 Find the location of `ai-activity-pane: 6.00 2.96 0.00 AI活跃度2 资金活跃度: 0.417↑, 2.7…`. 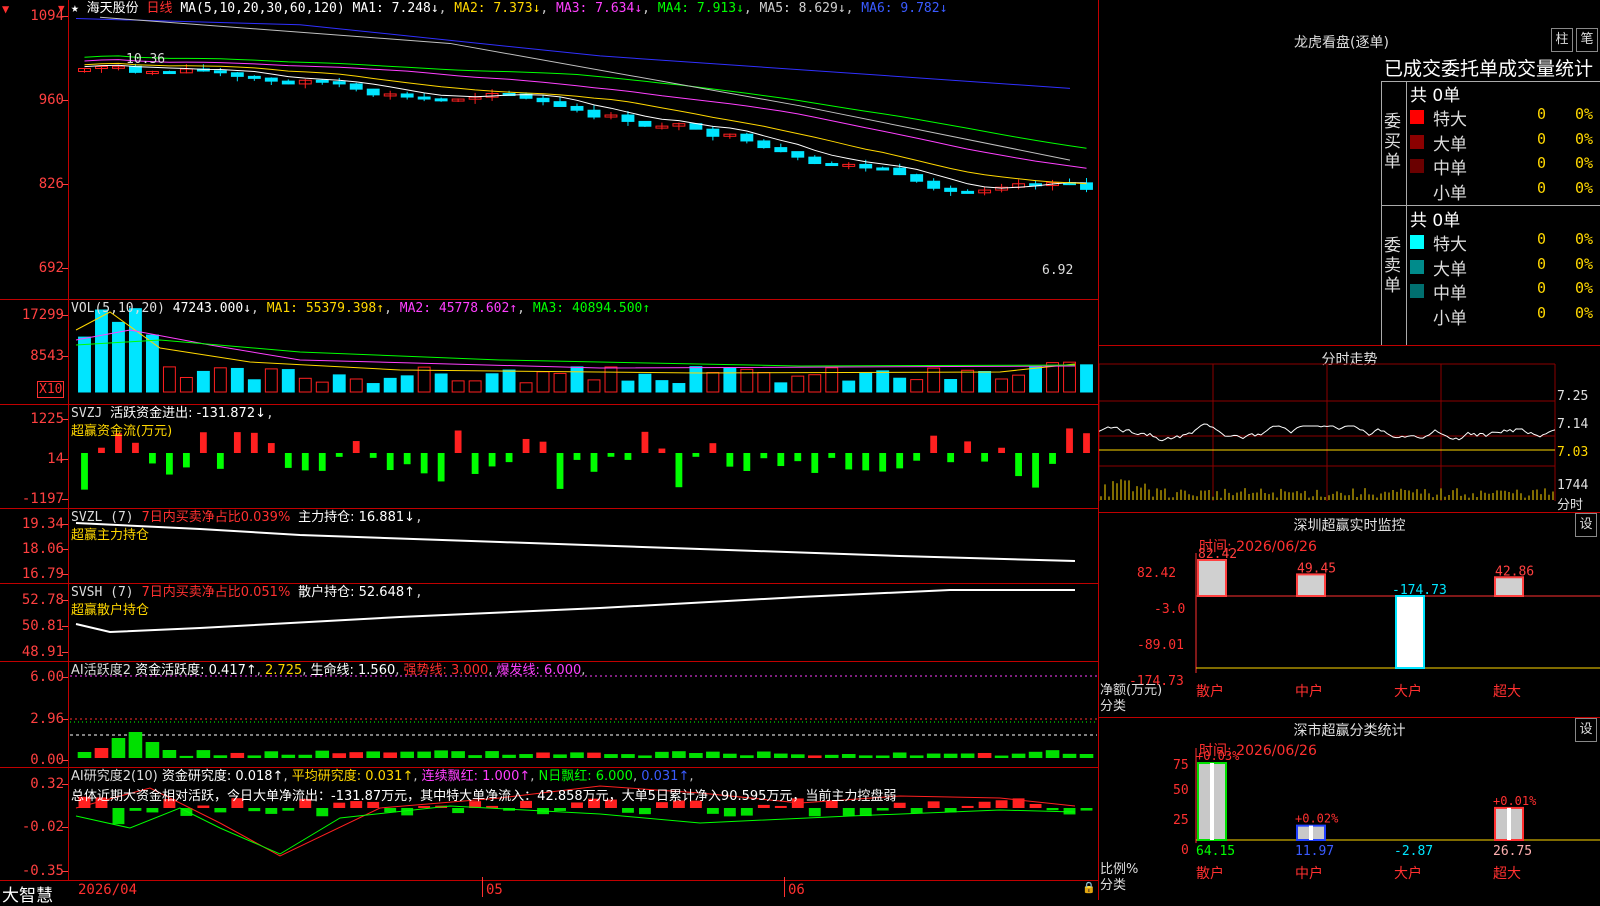

ai-activity-pane: 6.00 2.96 0.00 AI活跃度2 资金活跃度: 0.417↑, 2.7… is located at coordinates (549, 715).